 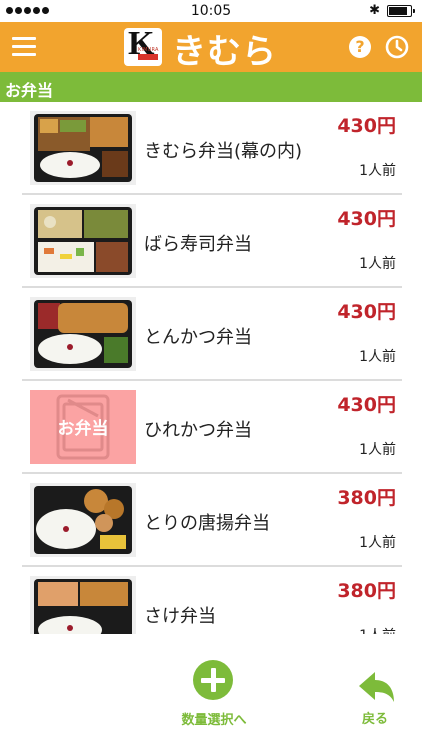 What do you see at coordinates (397, 47) in the screenshot?
I see `clock-icon` at bounding box center [397, 47].